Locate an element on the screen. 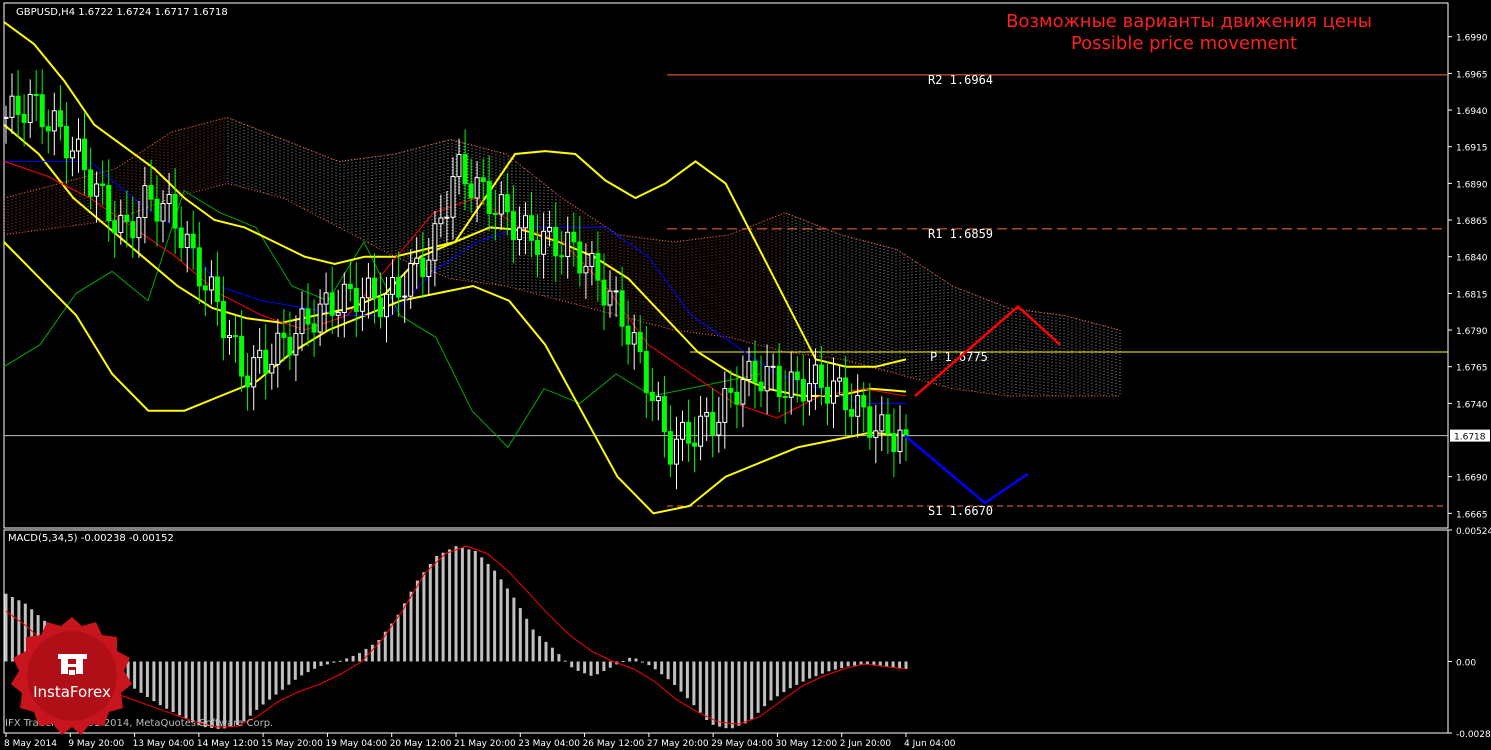 The image size is (1491, 750). time-tick-label: 13 May 04:00 is located at coordinates (164, 744).